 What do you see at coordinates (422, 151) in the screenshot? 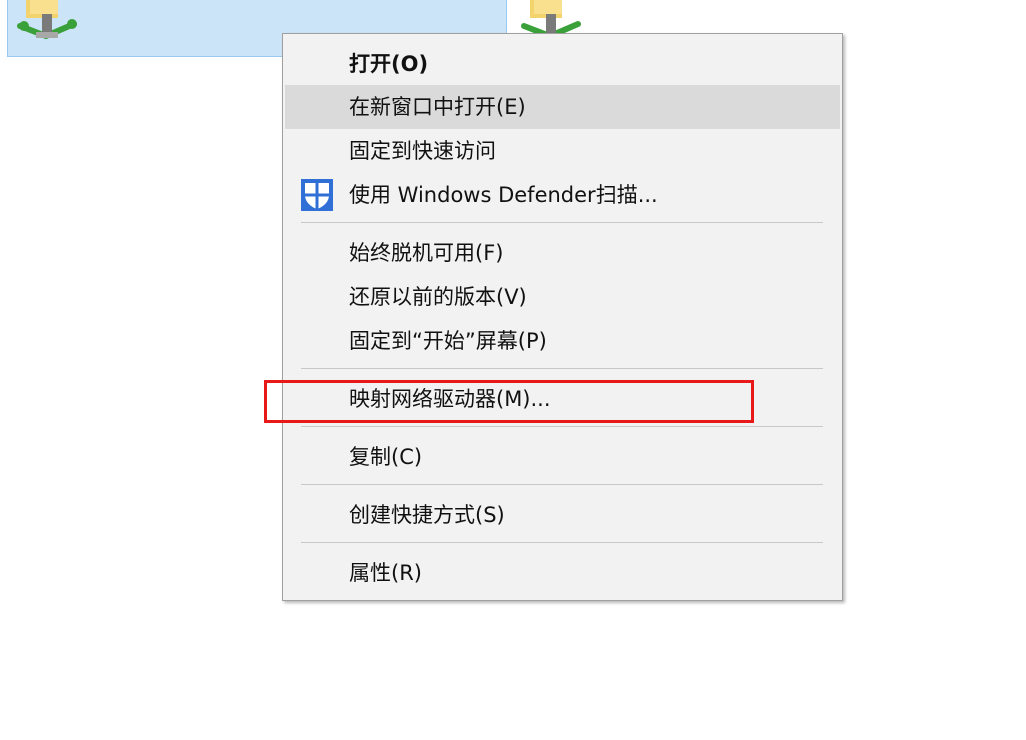
I see `menu-item-label: 固定到快速访问` at bounding box center [422, 151].